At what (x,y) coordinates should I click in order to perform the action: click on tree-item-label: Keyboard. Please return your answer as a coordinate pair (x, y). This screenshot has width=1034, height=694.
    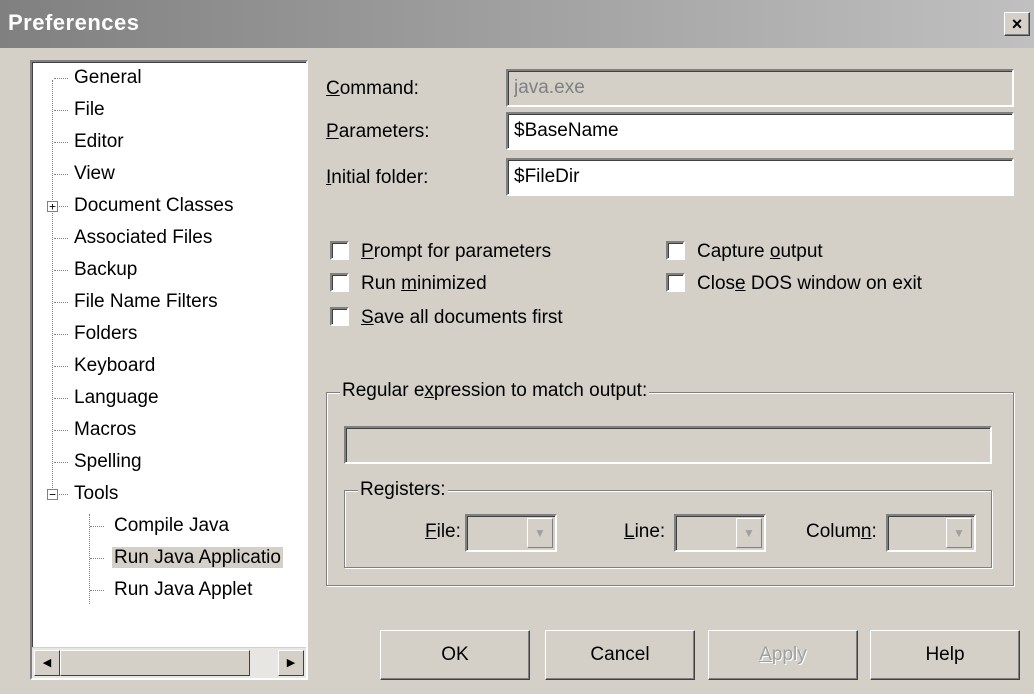
    Looking at the image, I should click on (115, 365).